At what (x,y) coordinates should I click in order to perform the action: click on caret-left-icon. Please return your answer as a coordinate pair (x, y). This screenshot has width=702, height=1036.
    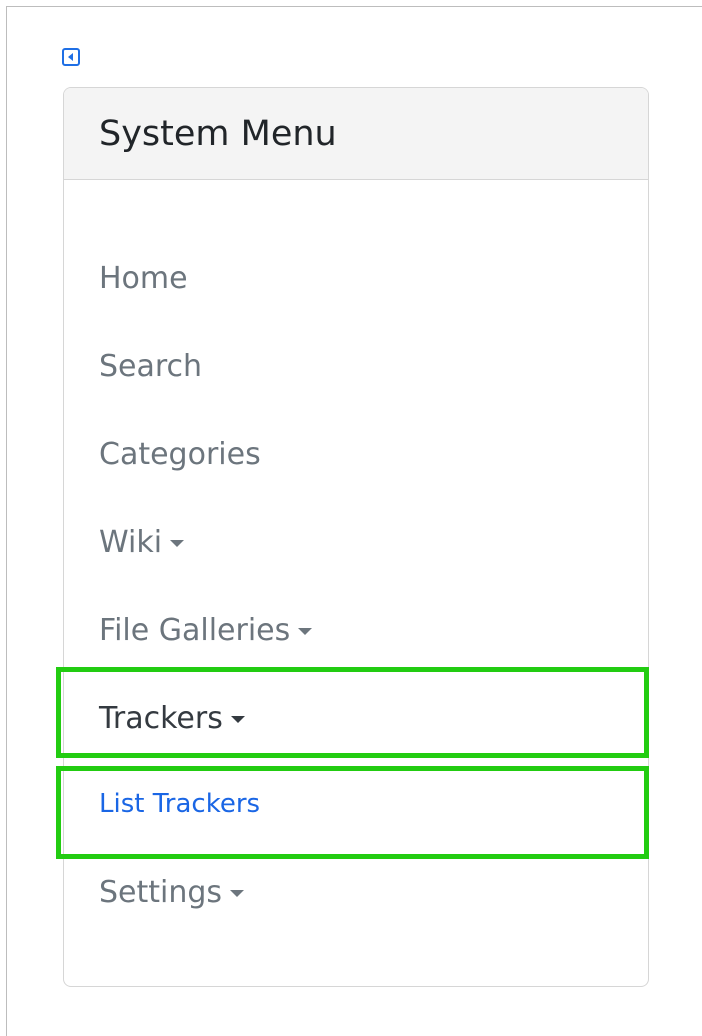
    Looking at the image, I should click on (70, 57).